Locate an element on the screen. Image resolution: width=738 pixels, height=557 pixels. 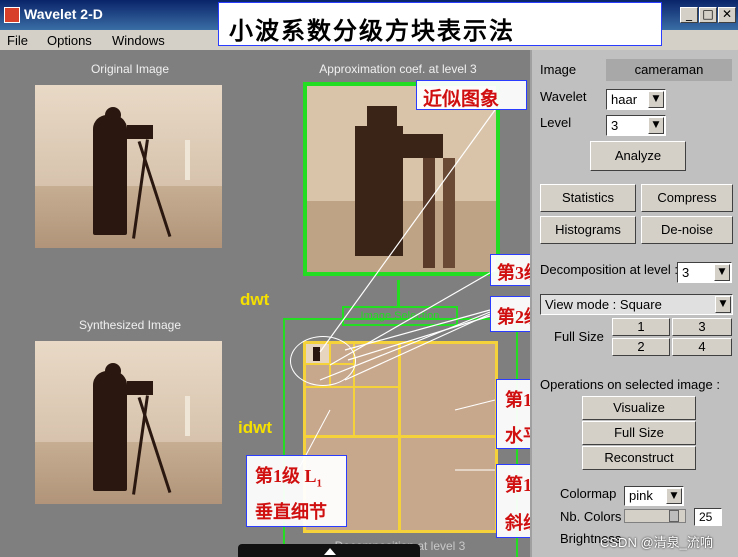
nb-colors-field: 25 is located at coordinates (708, 517).